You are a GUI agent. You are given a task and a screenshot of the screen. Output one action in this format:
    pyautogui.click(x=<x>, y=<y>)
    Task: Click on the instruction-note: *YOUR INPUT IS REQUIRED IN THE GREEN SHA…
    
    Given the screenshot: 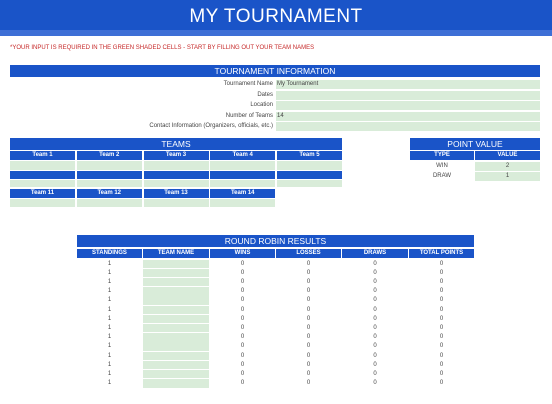 What is the action you would take?
    pyautogui.click(x=162, y=48)
    